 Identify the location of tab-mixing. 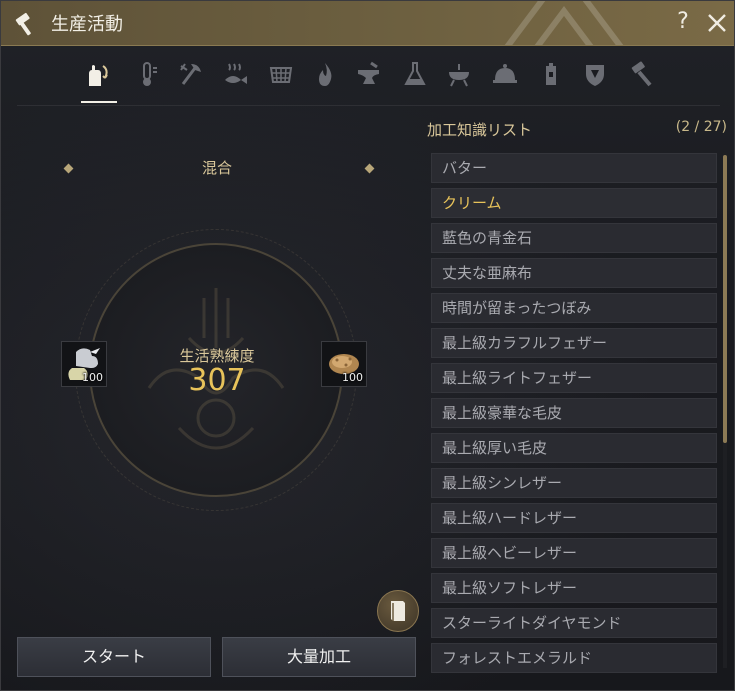
(97, 79).